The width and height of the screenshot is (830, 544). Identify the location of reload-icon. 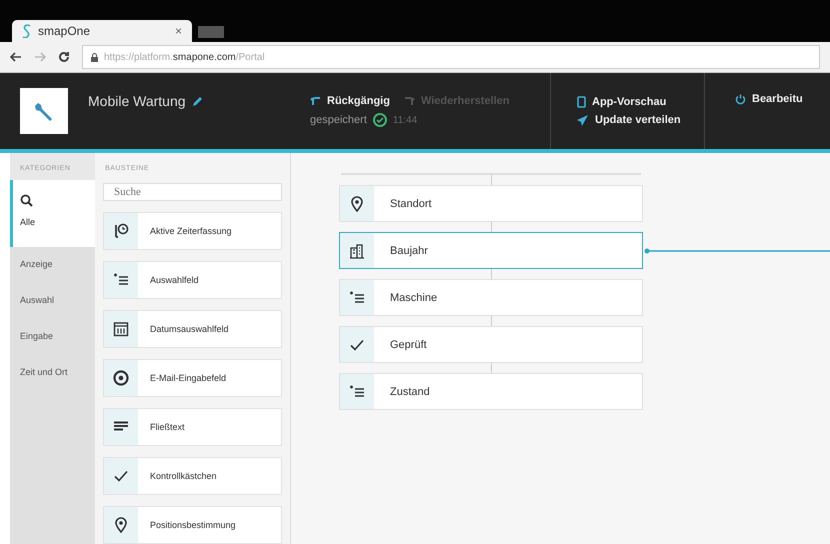
(64, 57).